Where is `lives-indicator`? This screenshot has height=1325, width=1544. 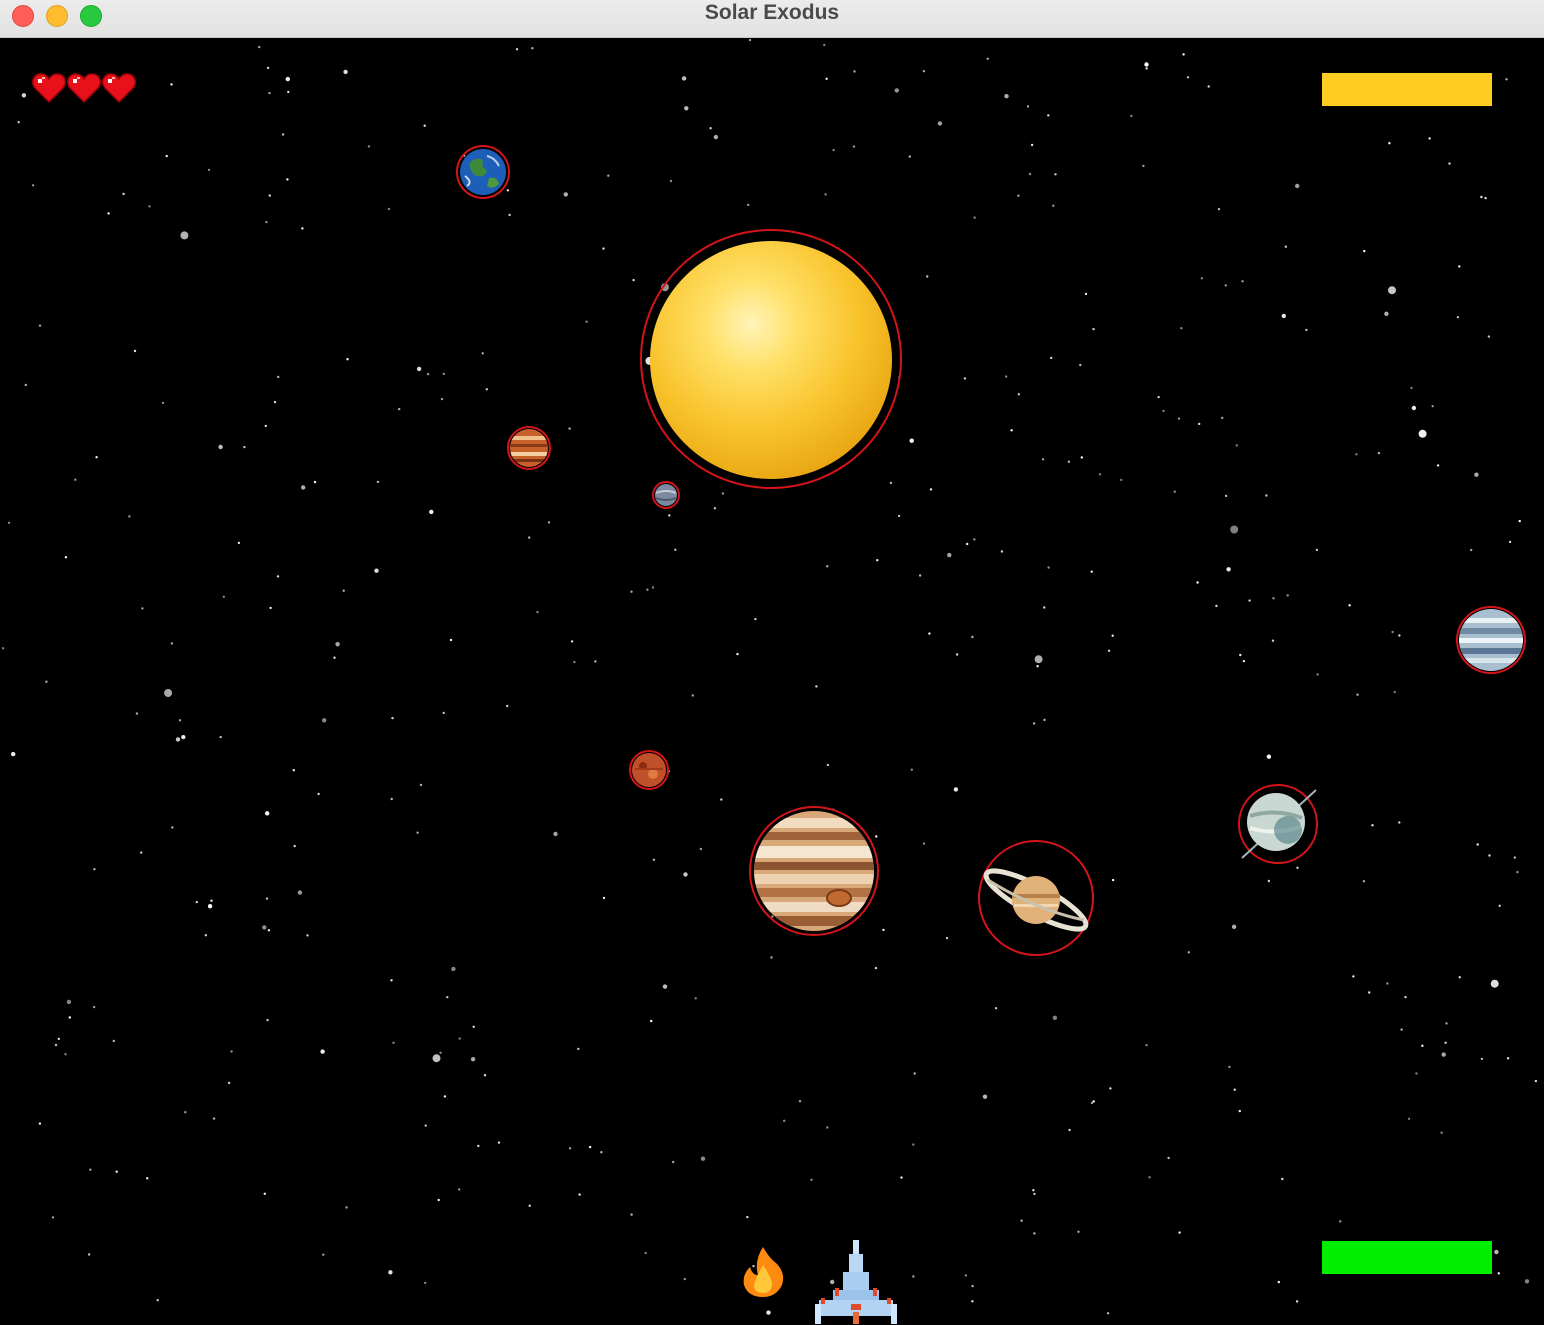 lives-indicator is located at coordinates (85, 89).